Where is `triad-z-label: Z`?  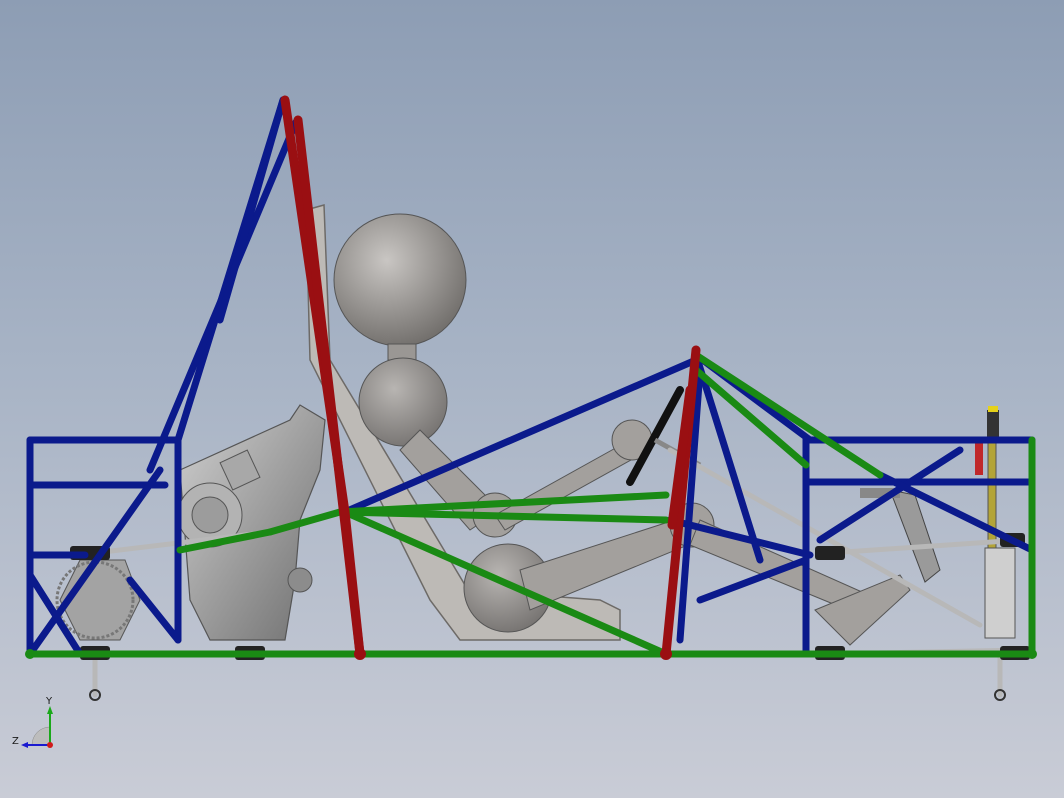
triad-z-label: Z is located at coordinates (15, 741).